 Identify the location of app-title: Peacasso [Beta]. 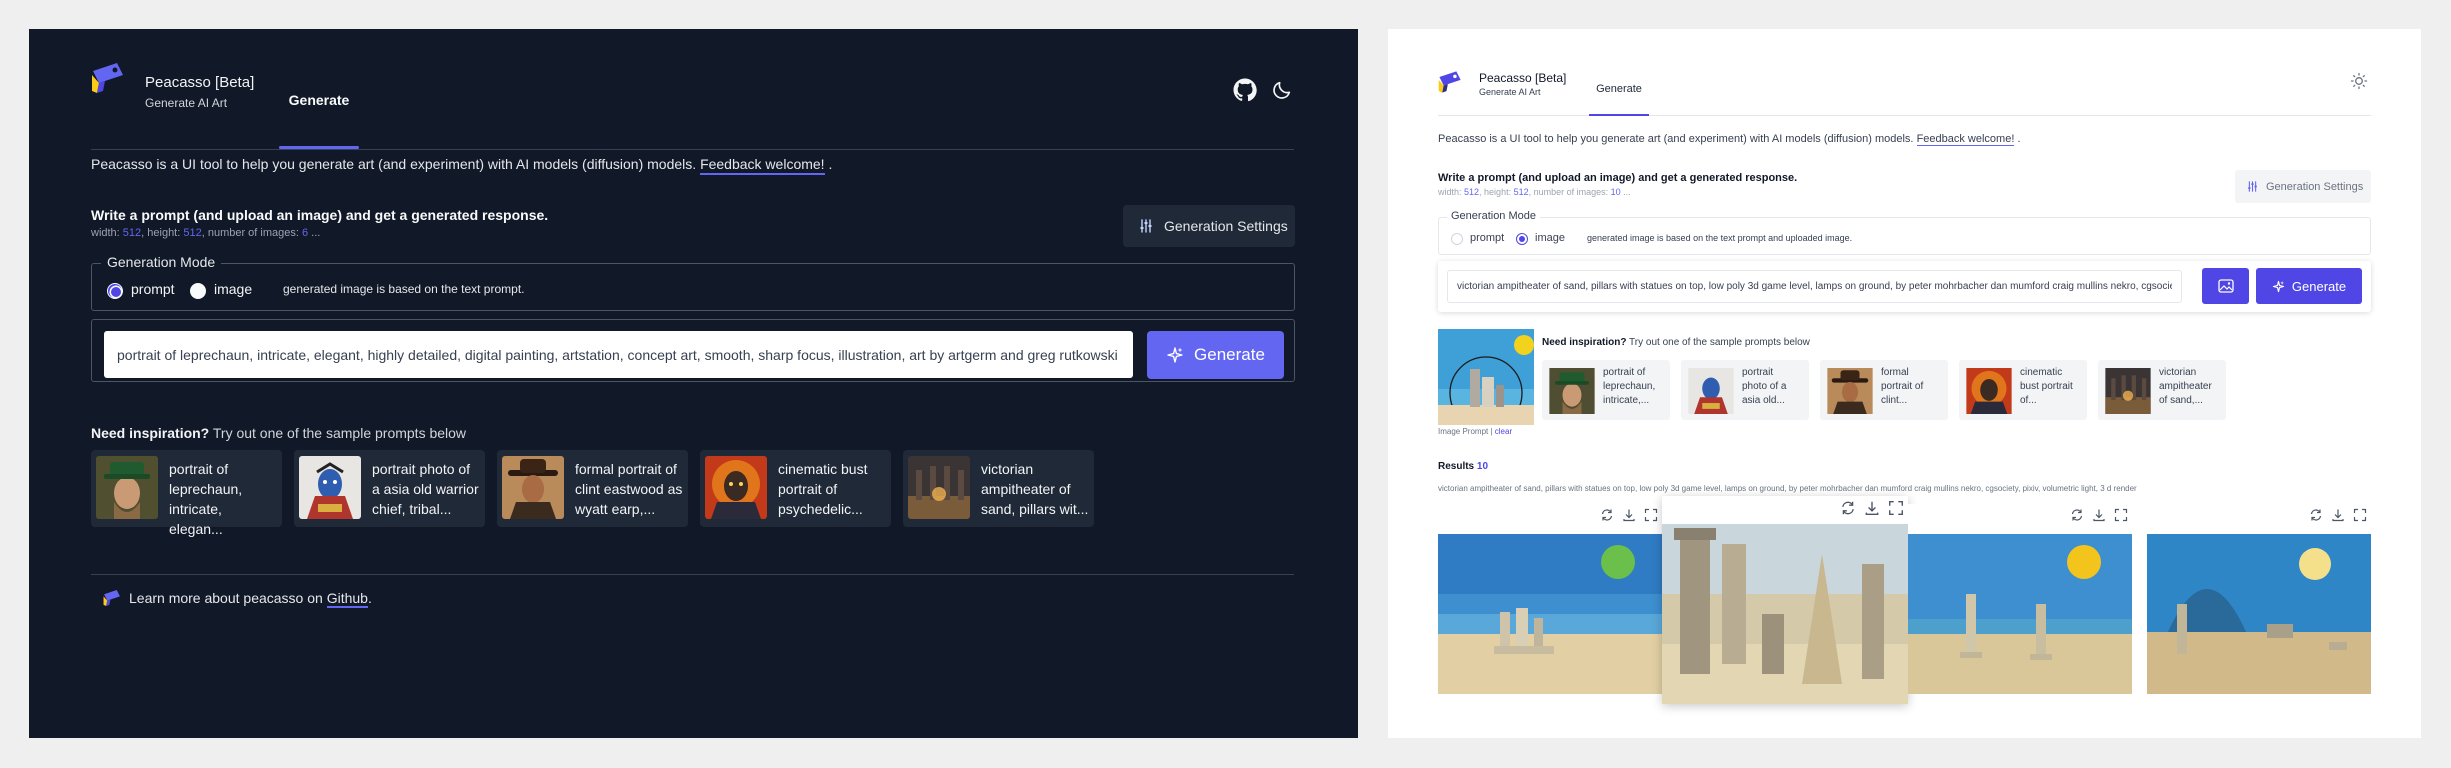
(1523, 78).